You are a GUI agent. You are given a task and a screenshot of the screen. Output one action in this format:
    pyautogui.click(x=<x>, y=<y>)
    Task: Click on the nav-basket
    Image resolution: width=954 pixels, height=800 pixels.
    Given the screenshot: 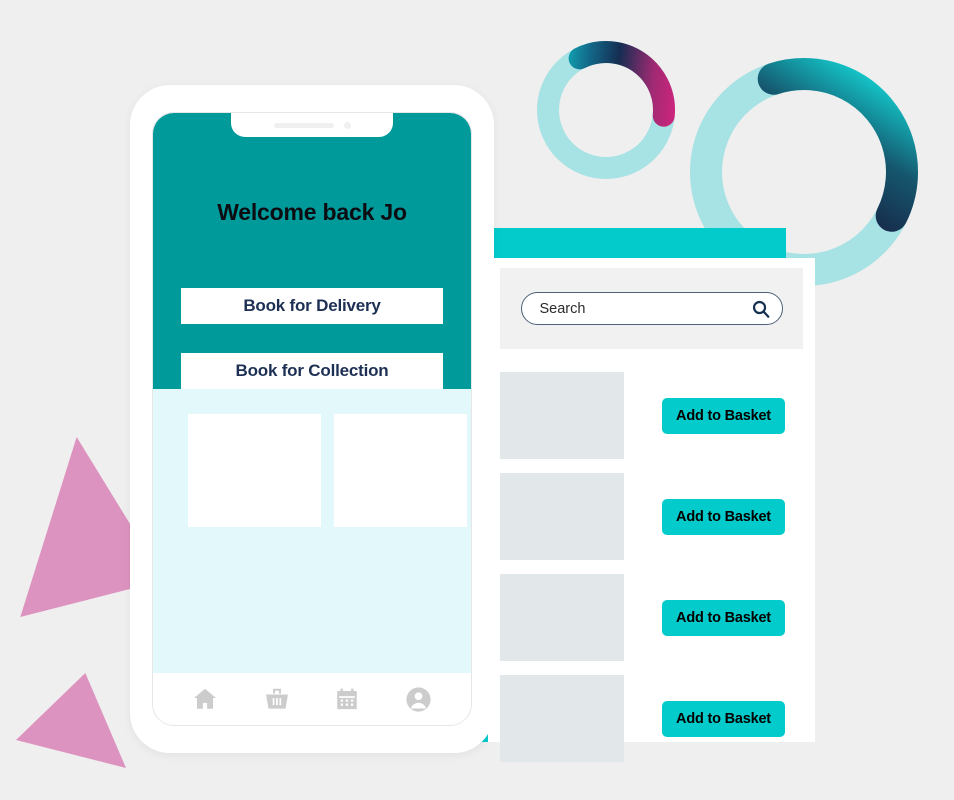 What is the action you would take?
    pyautogui.click(x=277, y=699)
    